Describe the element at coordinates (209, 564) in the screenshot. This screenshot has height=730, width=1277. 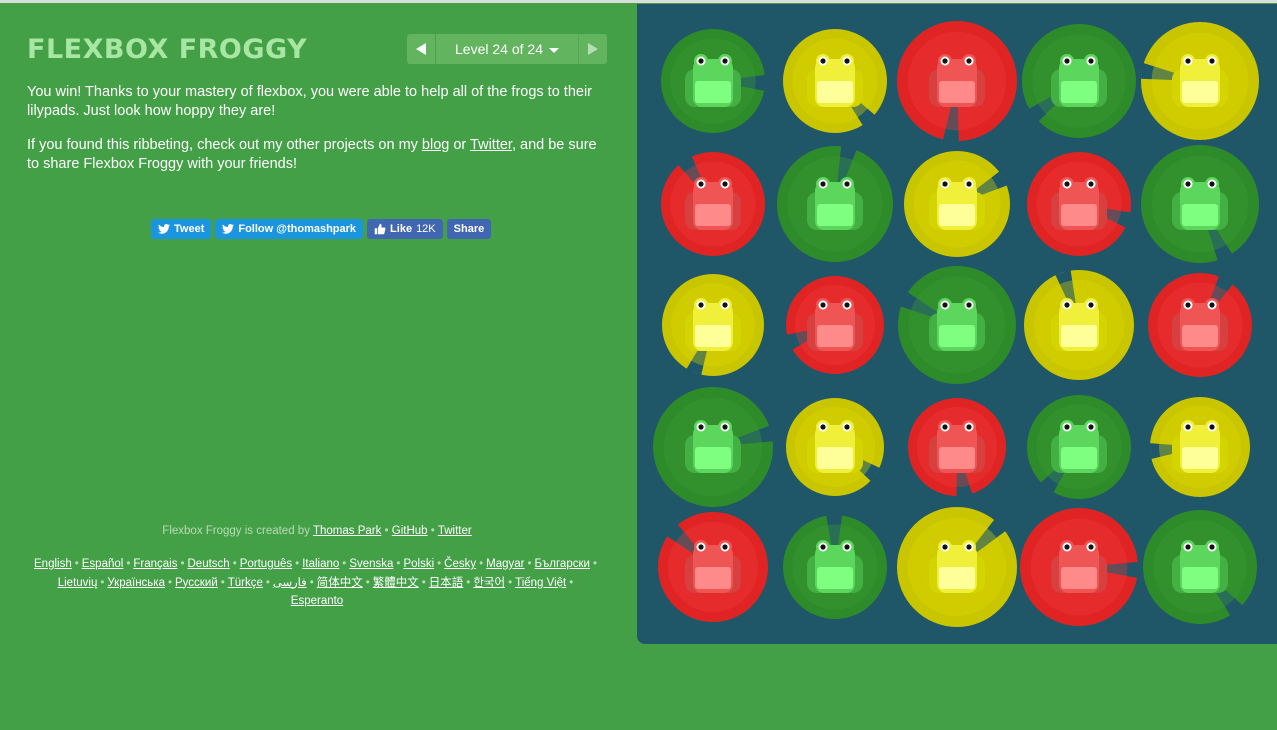
I see `language-link: Deutsch` at that location.